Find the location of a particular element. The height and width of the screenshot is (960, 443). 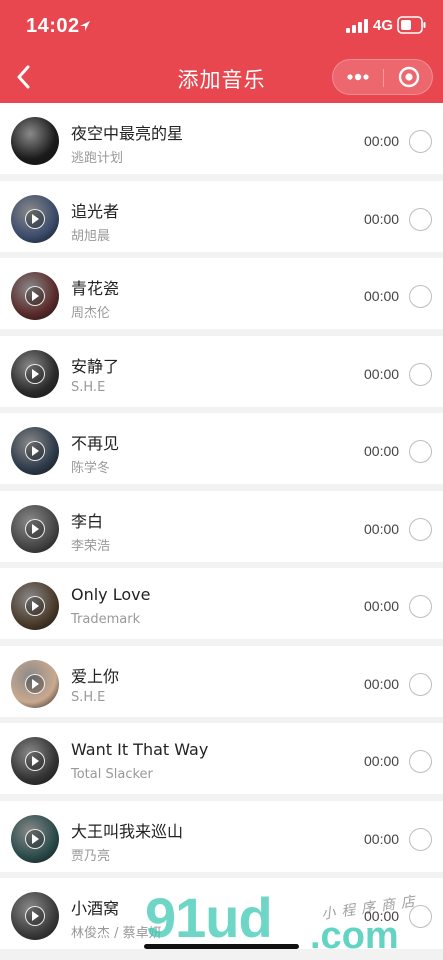

song-item: 小酒窝林俊杰 / 蔡卓妍 00:00 is located at coordinates (221, 913).